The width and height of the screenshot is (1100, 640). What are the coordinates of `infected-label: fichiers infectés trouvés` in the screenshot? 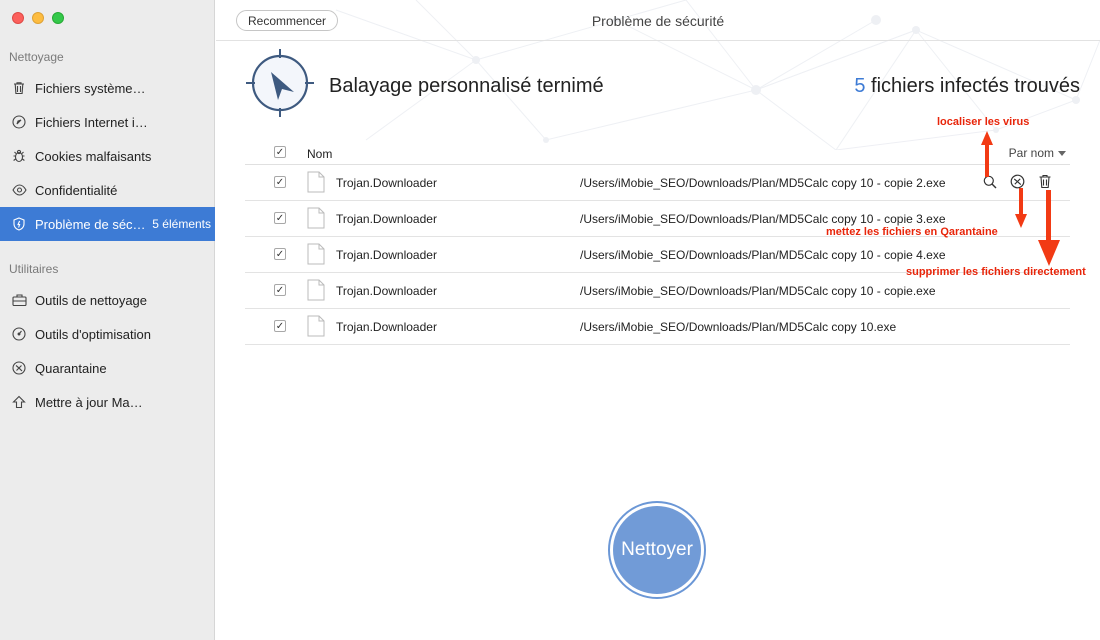 It's located at (972, 86).